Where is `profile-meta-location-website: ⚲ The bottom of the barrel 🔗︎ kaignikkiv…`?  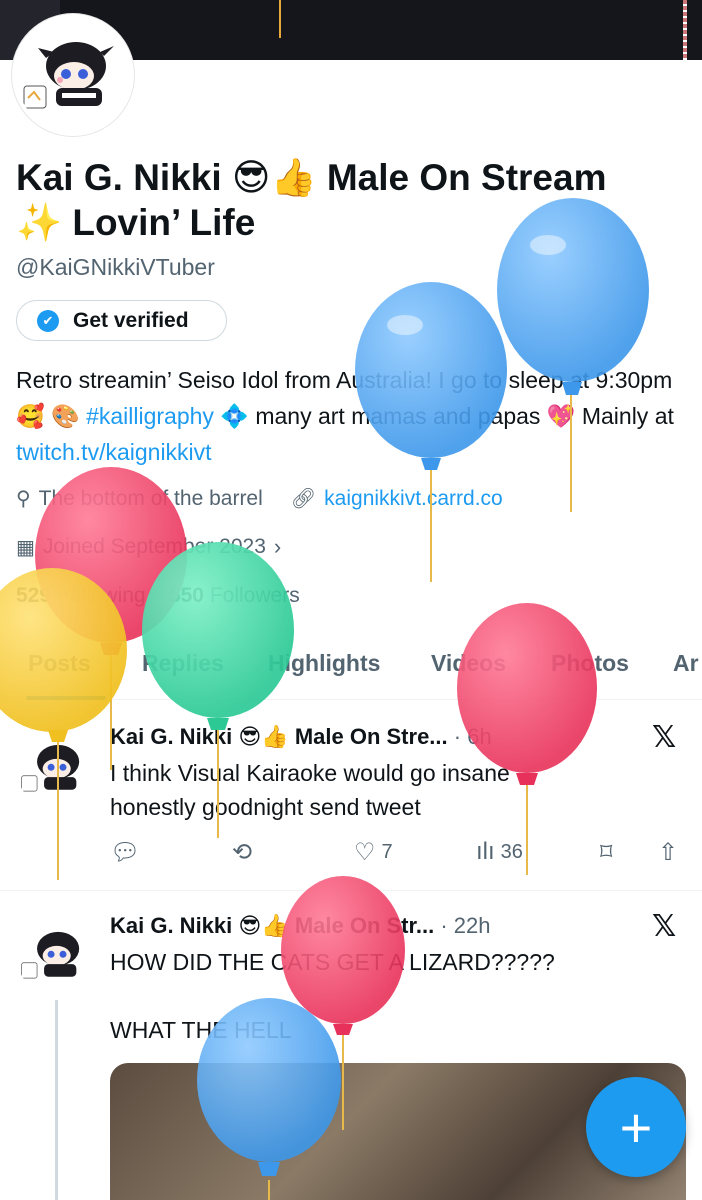
profile-meta-location-website: ⚲ The bottom of the barrel 🔗︎ kaignikkiv… is located at coordinates (259, 498).